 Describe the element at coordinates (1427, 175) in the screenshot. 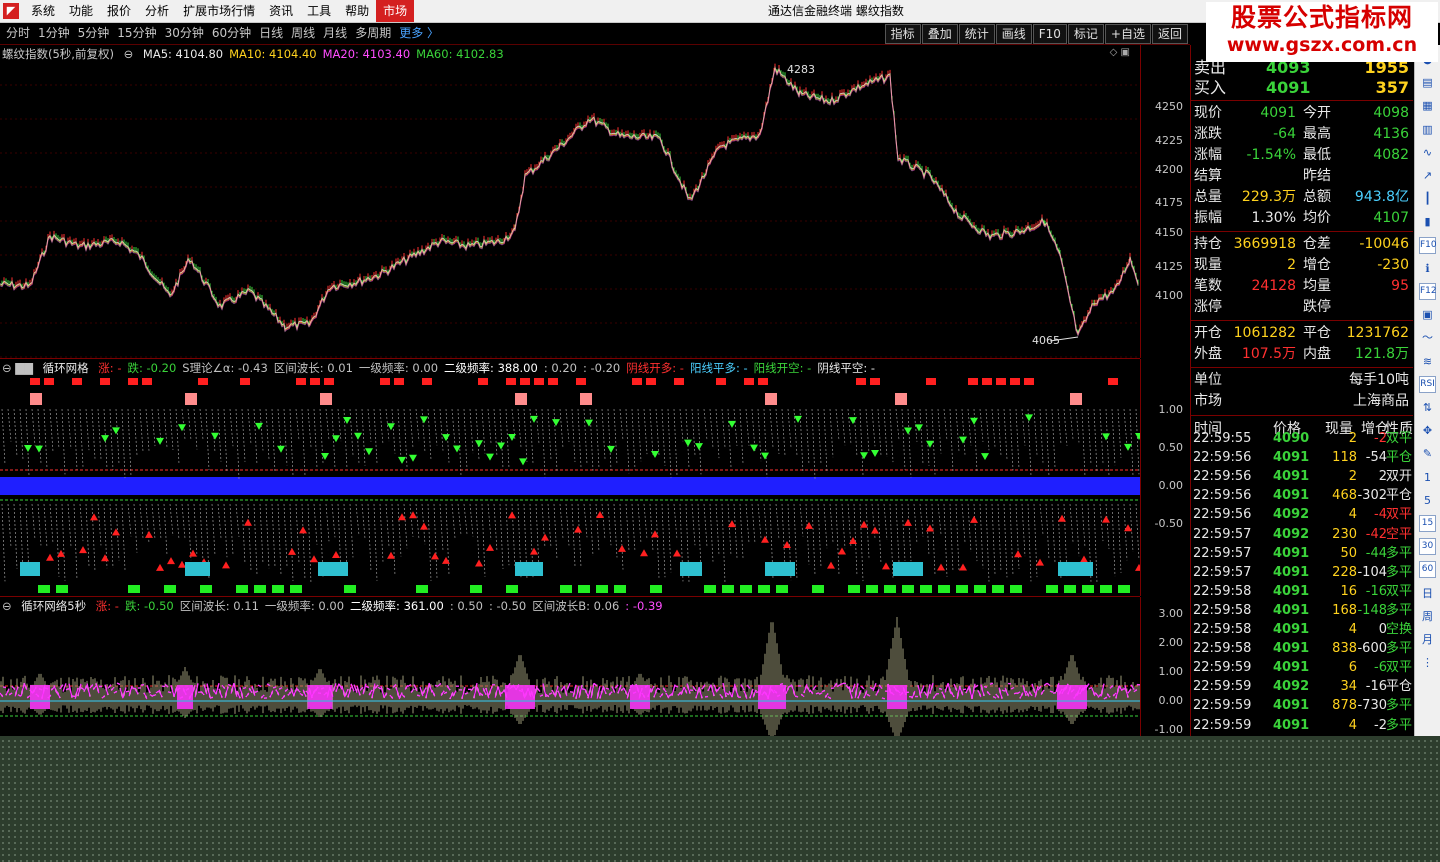

I see `trend-icon: ↗` at that location.